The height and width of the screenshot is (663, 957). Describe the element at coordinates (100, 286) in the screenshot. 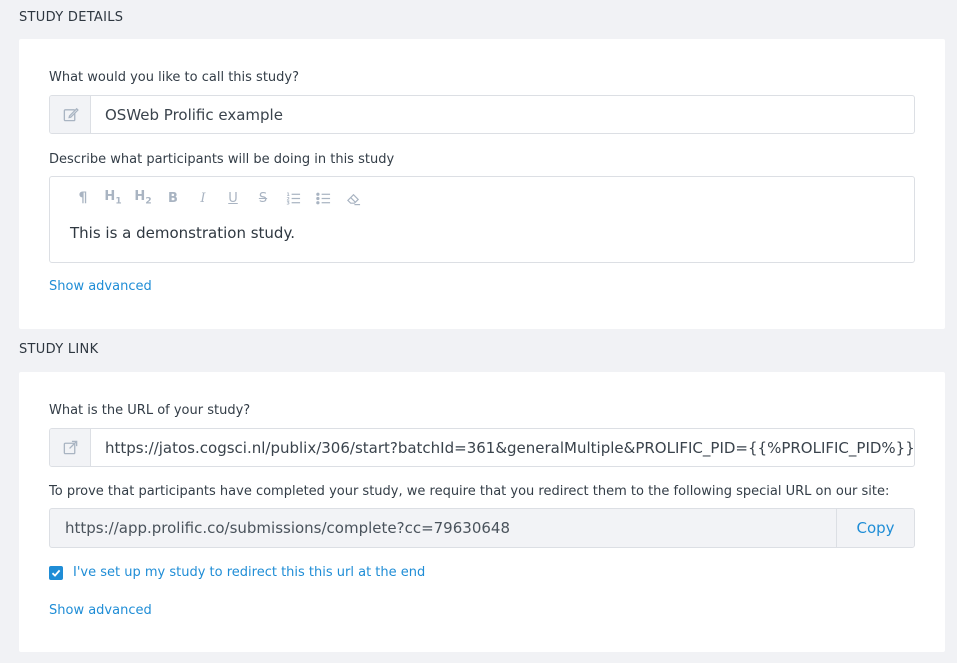

I see `show-advanced-link-details: Show advanced` at that location.